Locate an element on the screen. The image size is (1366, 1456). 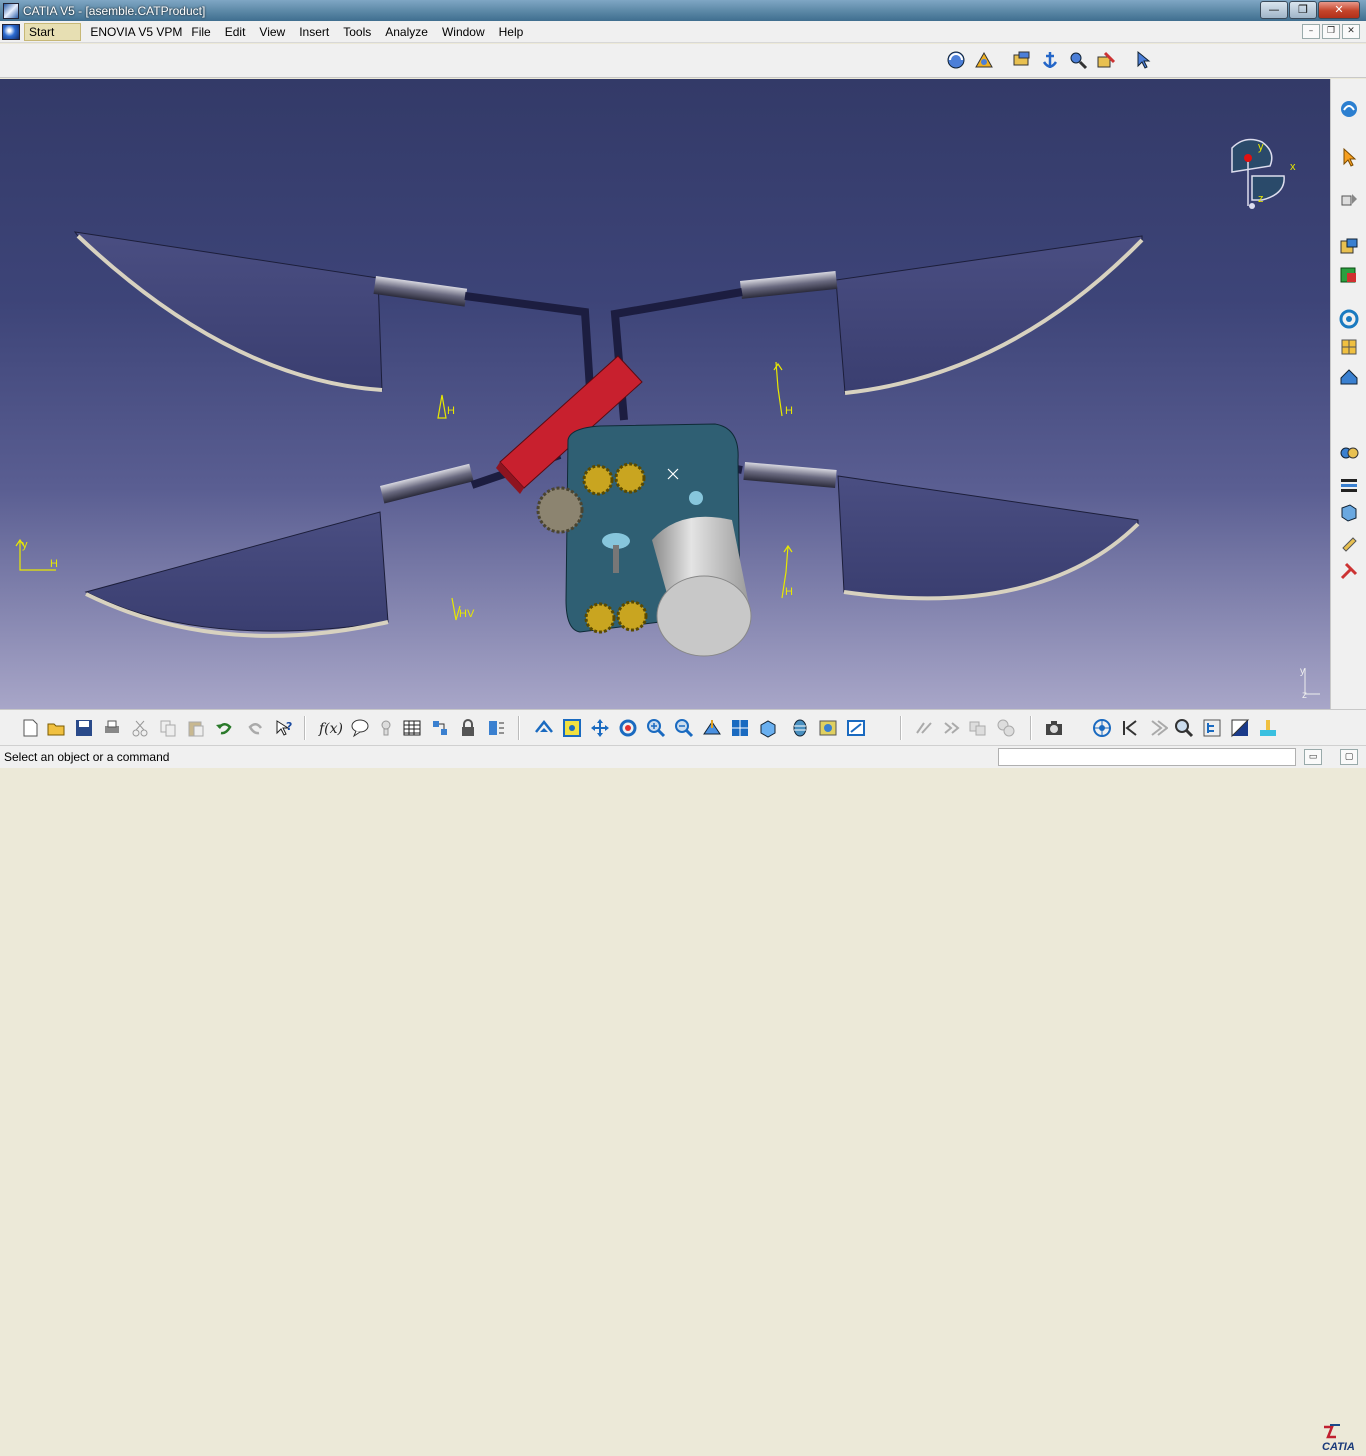
window-title: CATIA V5 - [asemble.CATProduct] is located at coordinates (114, 10).